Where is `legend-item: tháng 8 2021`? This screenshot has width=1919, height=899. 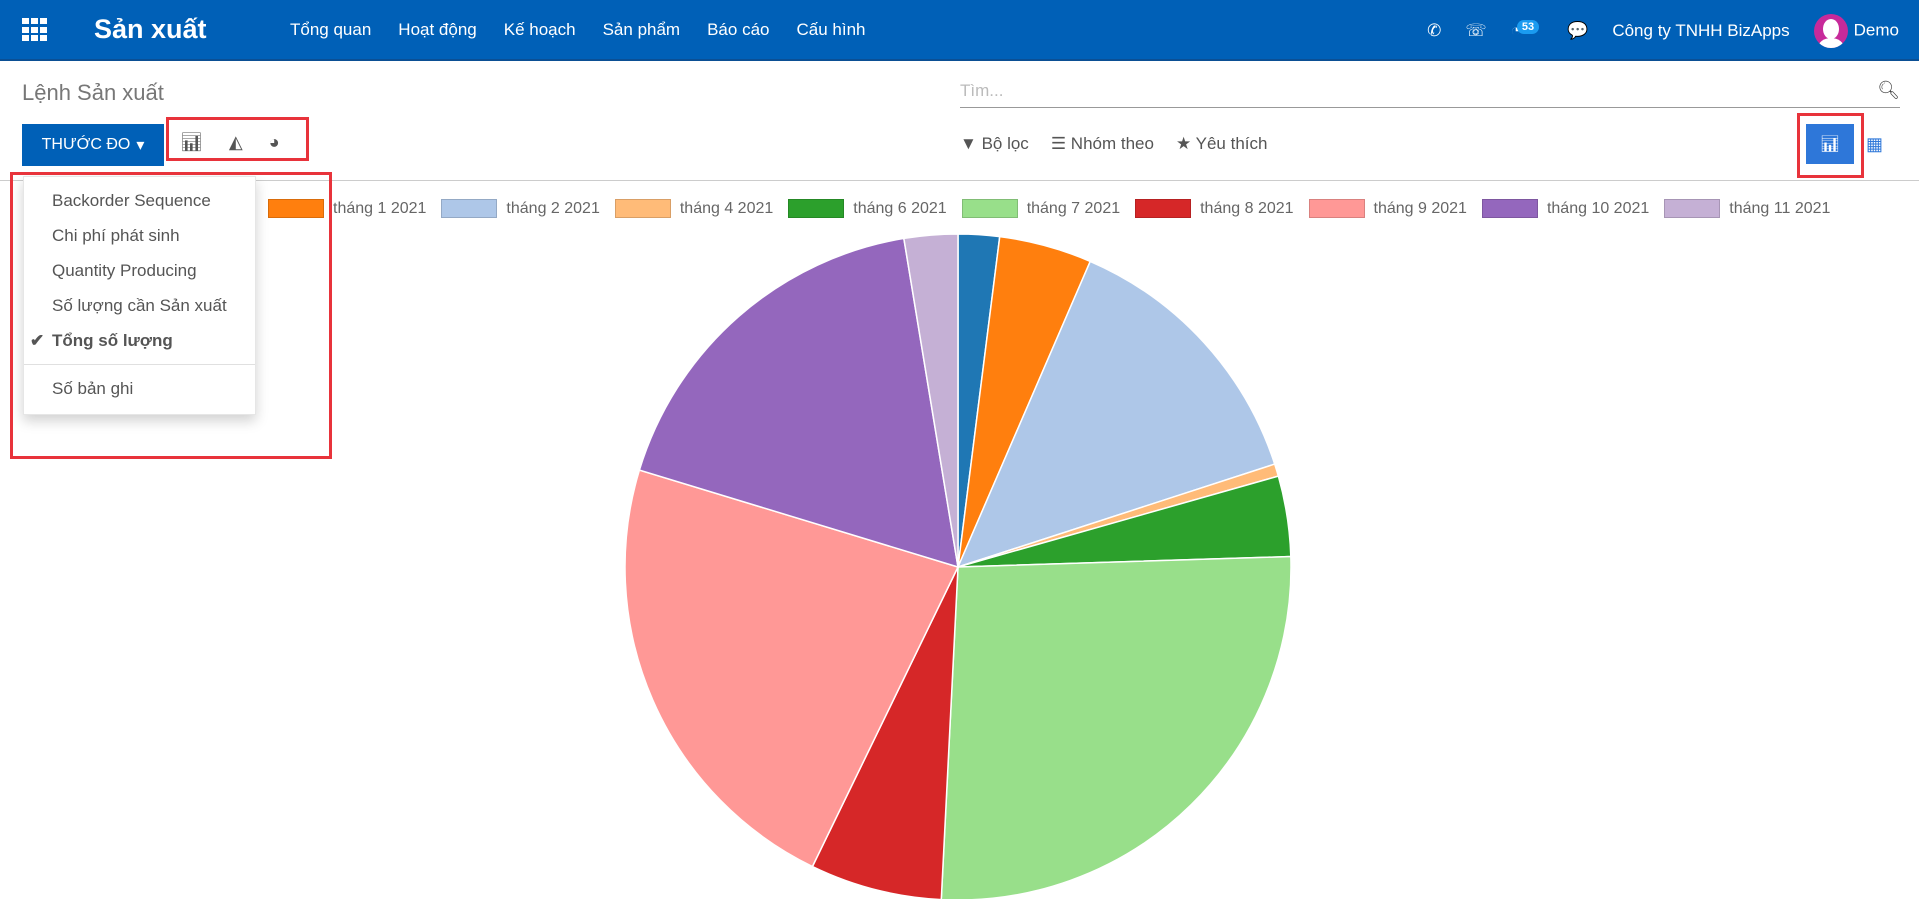
legend-item: tháng 8 2021 is located at coordinates (1214, 208).